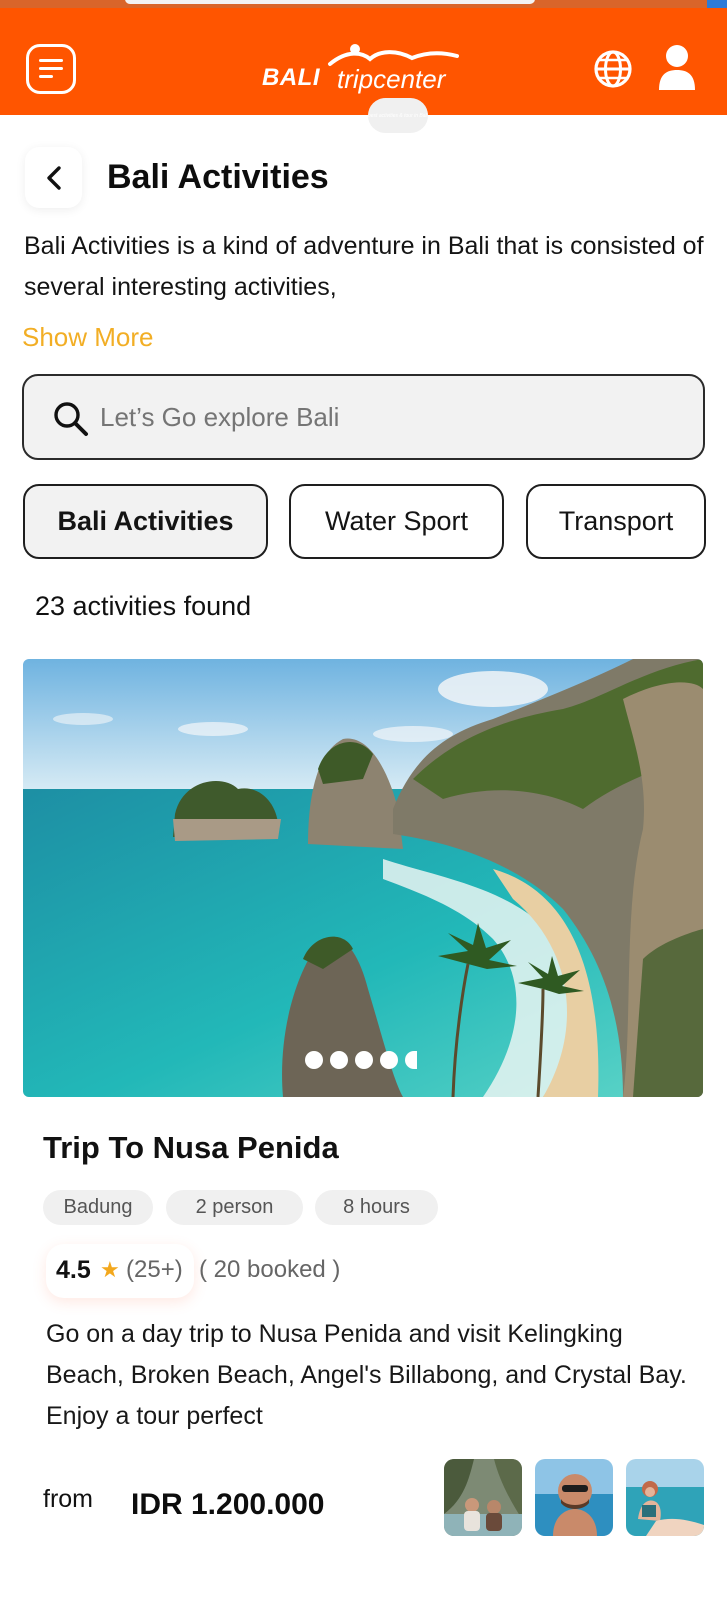 The image size is (727, 1600). What do you see at coordinates (234, 1207) in the screenshot?
I see `group-size-tag: 2 person` at bounding box center [234, 1207].